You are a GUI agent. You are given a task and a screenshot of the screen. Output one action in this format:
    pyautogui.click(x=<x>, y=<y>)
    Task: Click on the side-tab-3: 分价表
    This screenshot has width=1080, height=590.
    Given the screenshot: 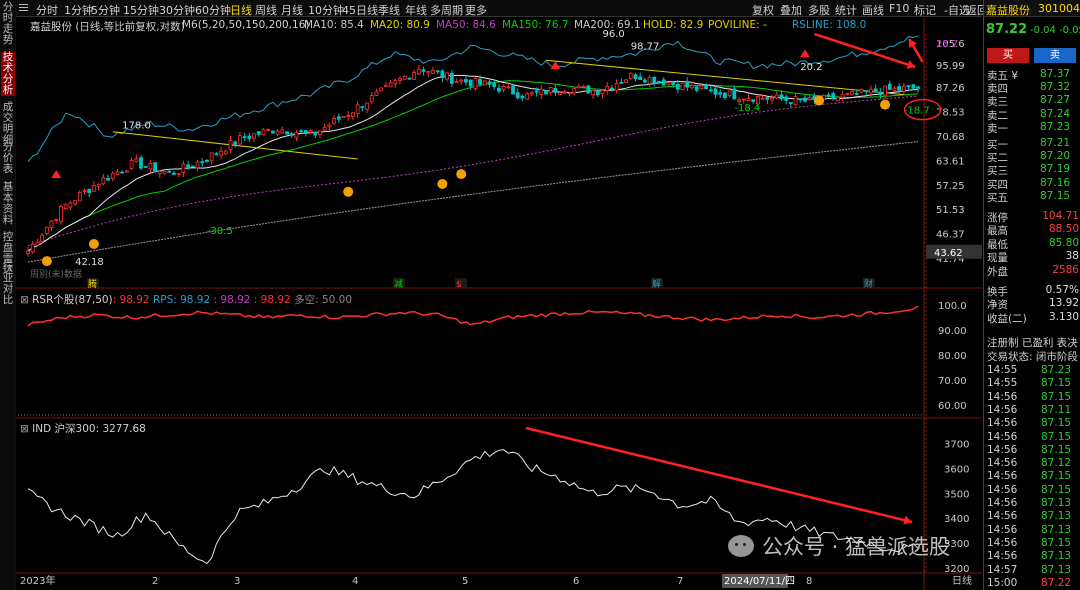 What is the action you would take?
    pyautogui.click(x=8, y=158)
    